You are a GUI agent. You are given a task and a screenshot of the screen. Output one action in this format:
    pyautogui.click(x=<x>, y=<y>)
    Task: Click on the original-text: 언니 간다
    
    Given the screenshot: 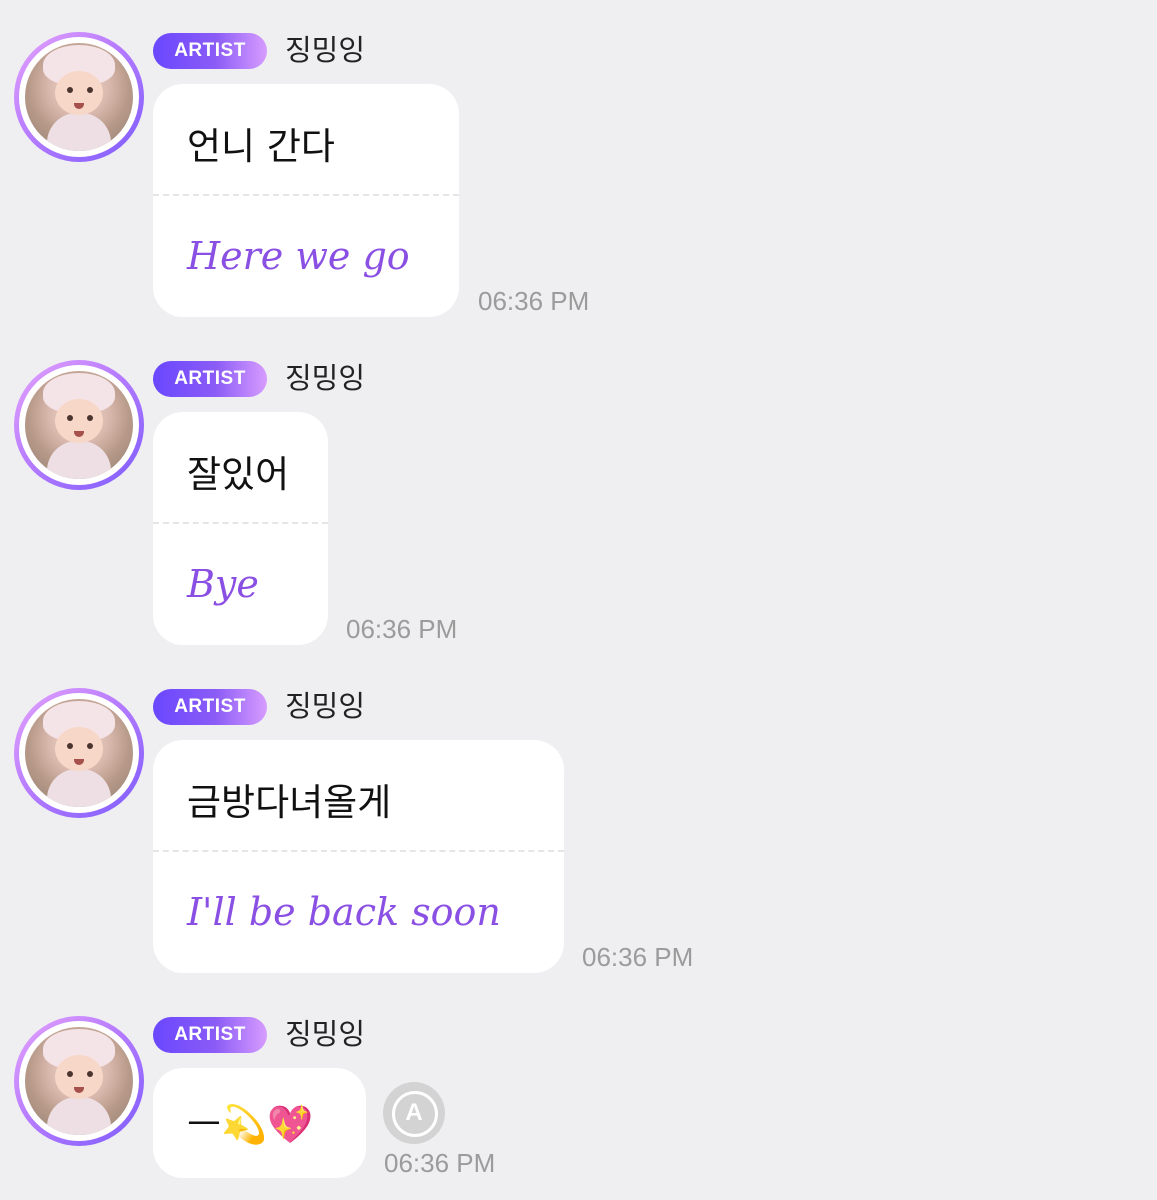 What is the action you would take?
    pyautogui.click(x=261, y=146)
    